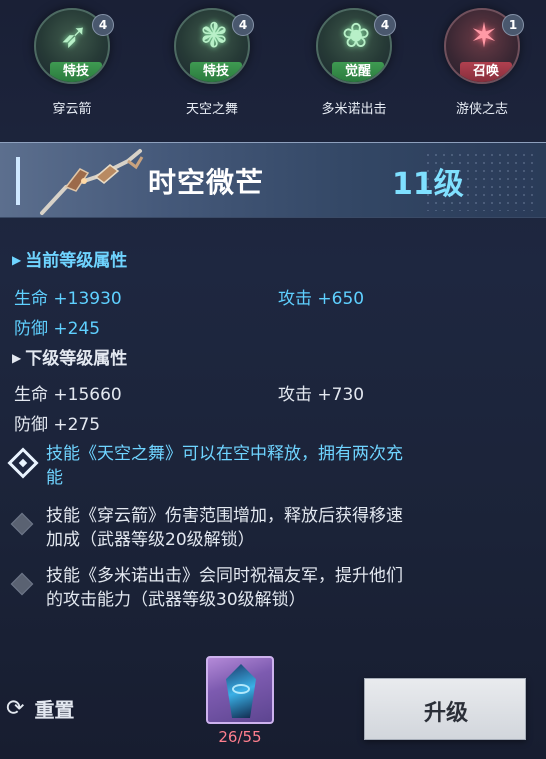 This screenshot has height=759, width=546. What do you see at coordinates (479, 181) in the screenshot?
I see `decorative-dots` at bounding box center [479, 181].